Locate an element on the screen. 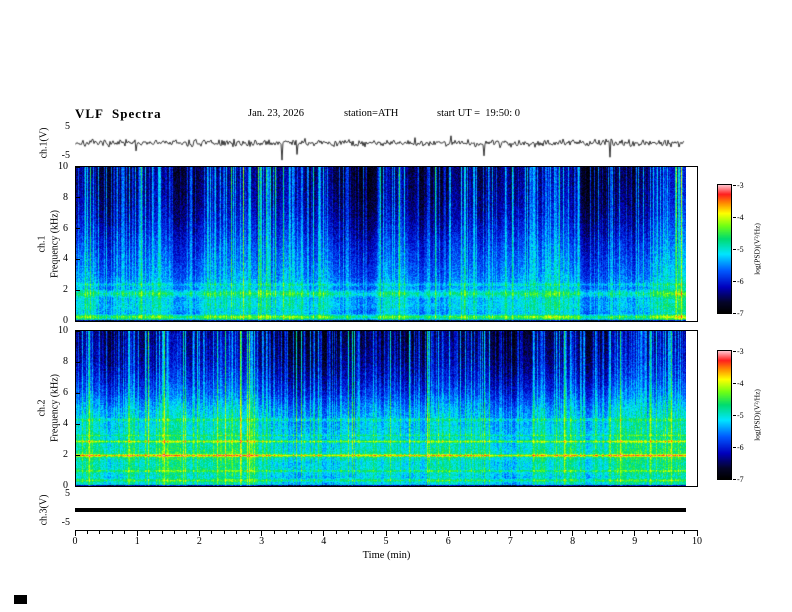 This screenshot has height=612, width=792. spec2-ytick-label: 10 is located at coordinates (63, 330).